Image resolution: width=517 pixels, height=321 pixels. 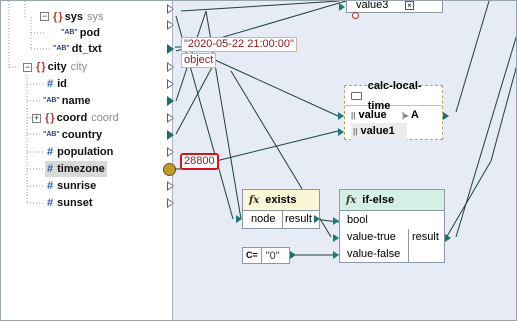 I want to click on tree-node-pod: "AB" pod, so click(x=80, y=33).